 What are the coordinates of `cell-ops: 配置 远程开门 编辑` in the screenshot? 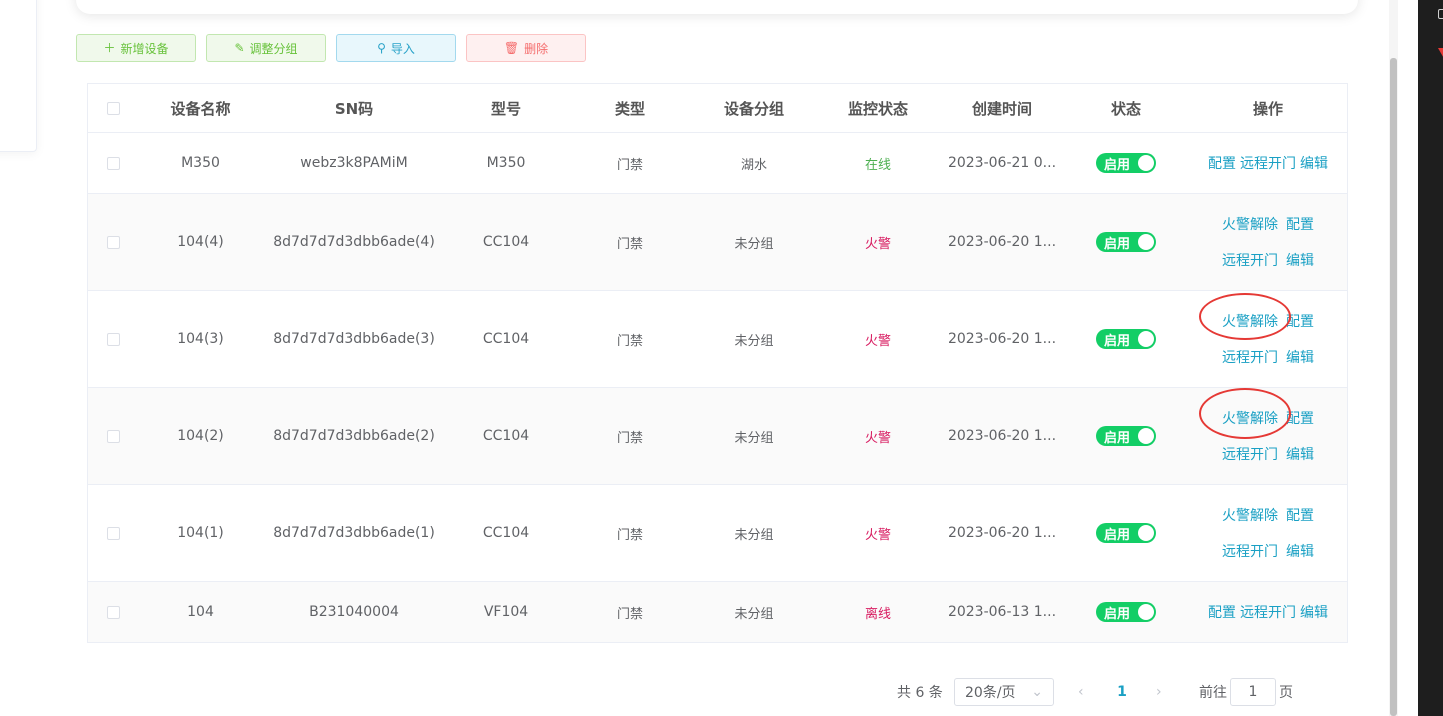 It's located at (1268, 612).